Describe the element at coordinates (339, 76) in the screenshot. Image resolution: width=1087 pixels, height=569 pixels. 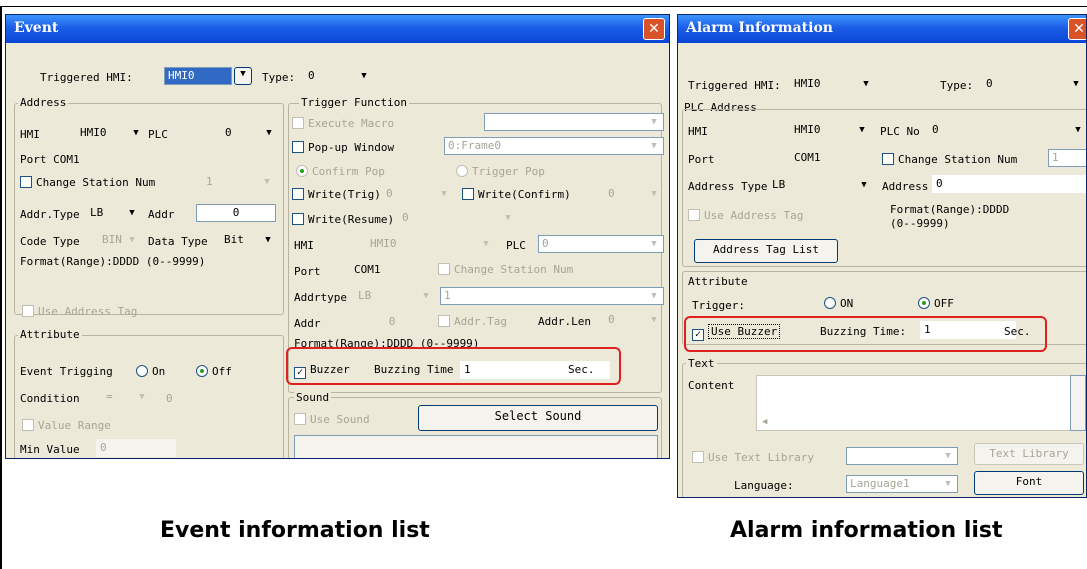
I see `type-select: 0 ▼` at that location.